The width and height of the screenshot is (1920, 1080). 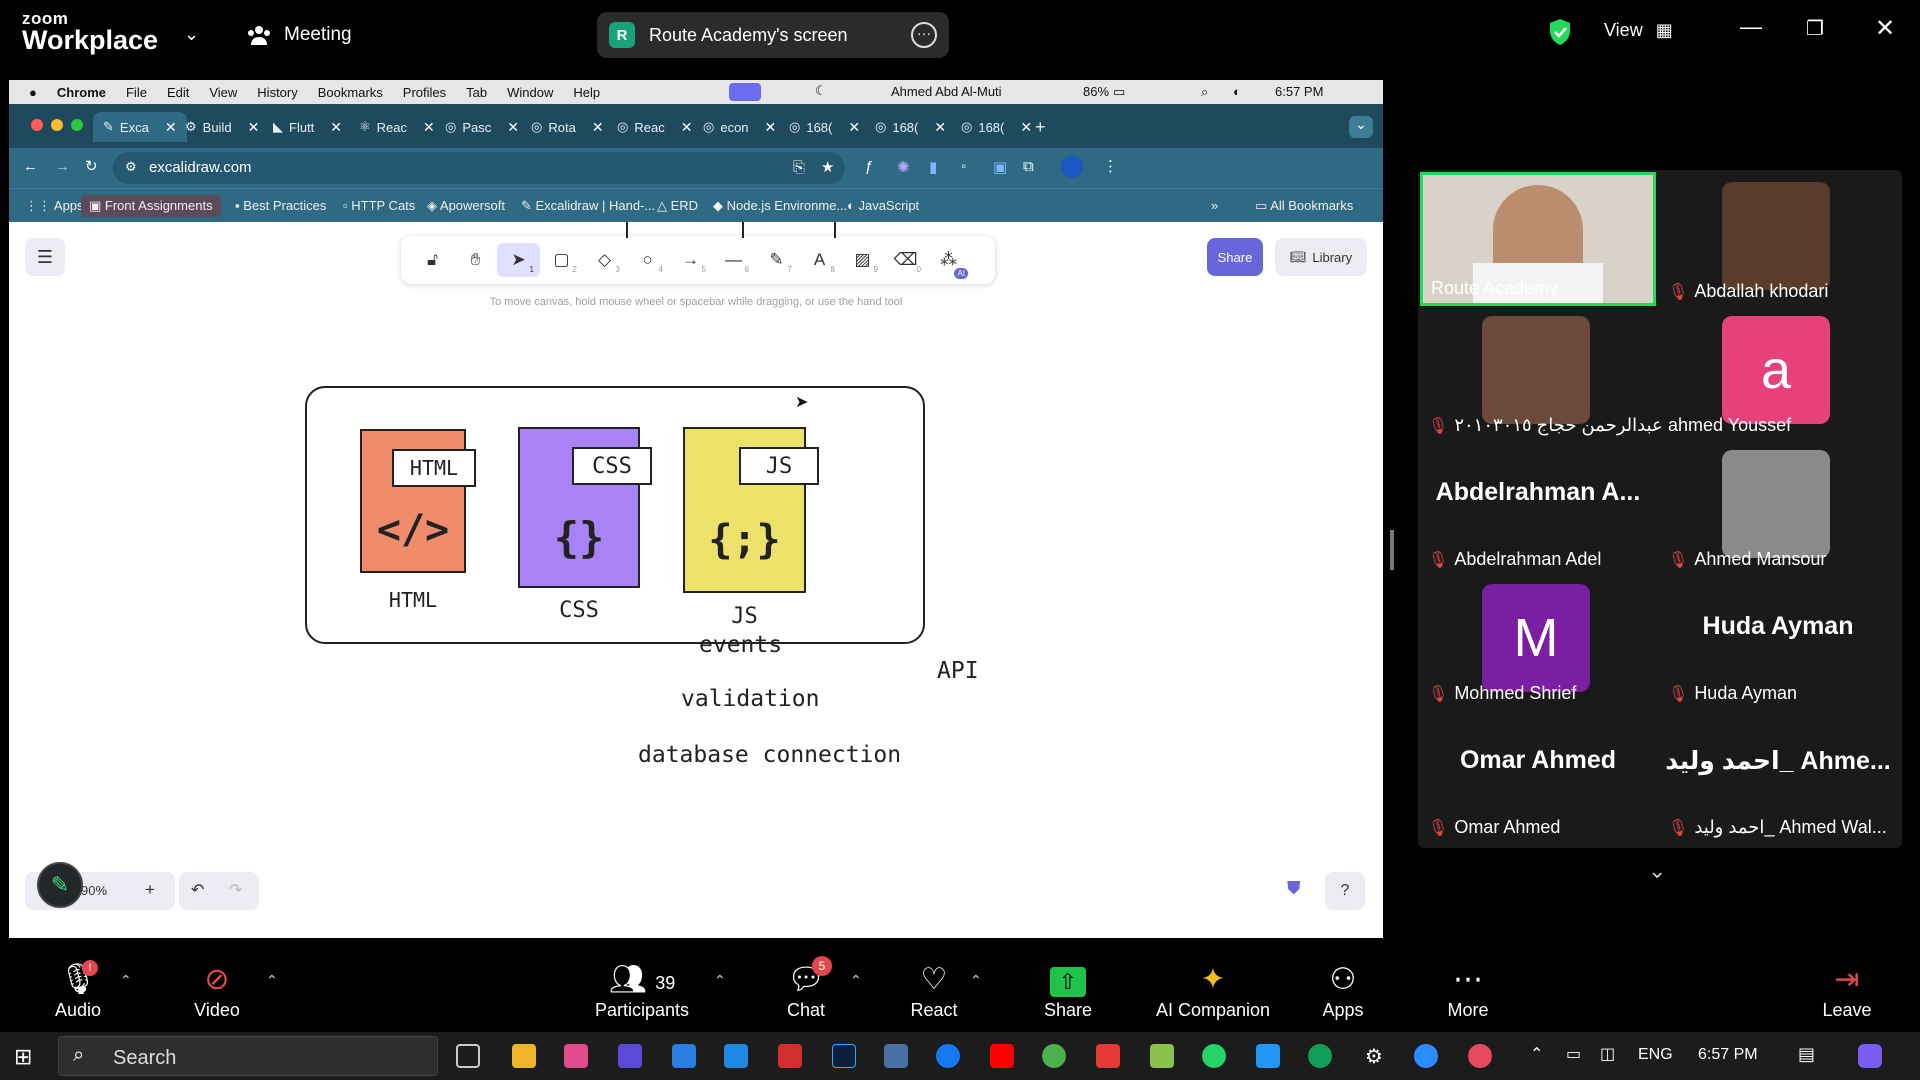 What do you see at coordinates (1110, 166) in the screenshot?
I see `kebab-menu-icon: ⋮` at bounding box center [1110, 166].